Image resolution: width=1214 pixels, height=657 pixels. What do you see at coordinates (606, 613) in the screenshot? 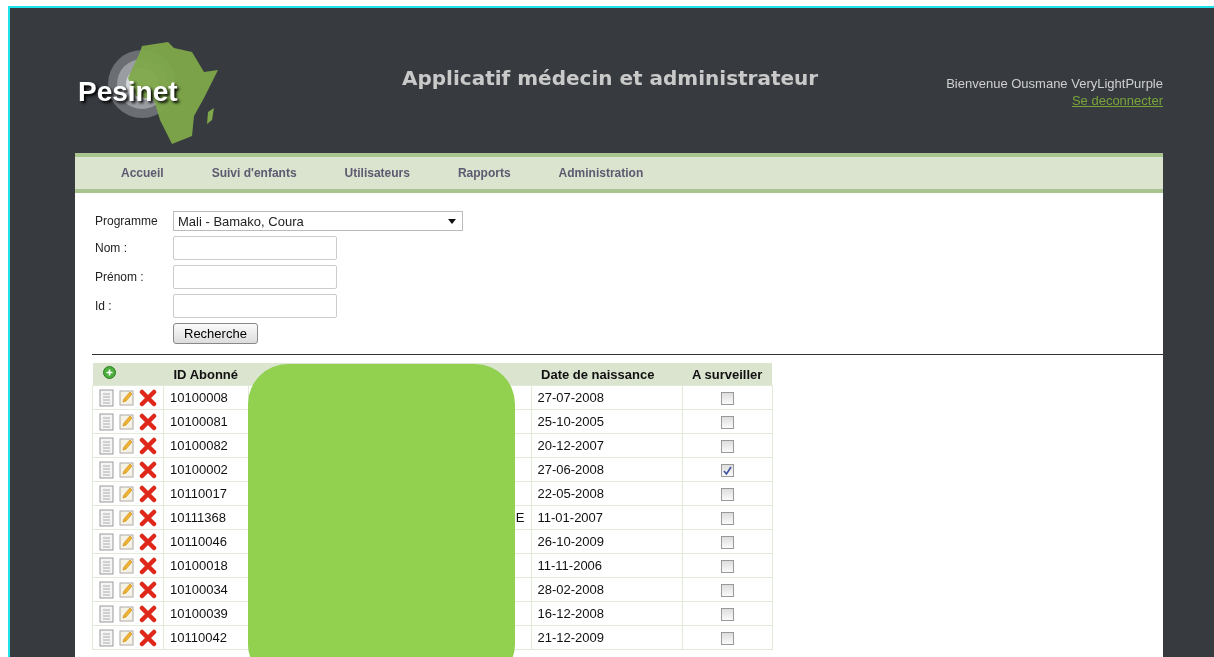
I see `table-cell: 16-12-2008` at bounding box center [606, 613].